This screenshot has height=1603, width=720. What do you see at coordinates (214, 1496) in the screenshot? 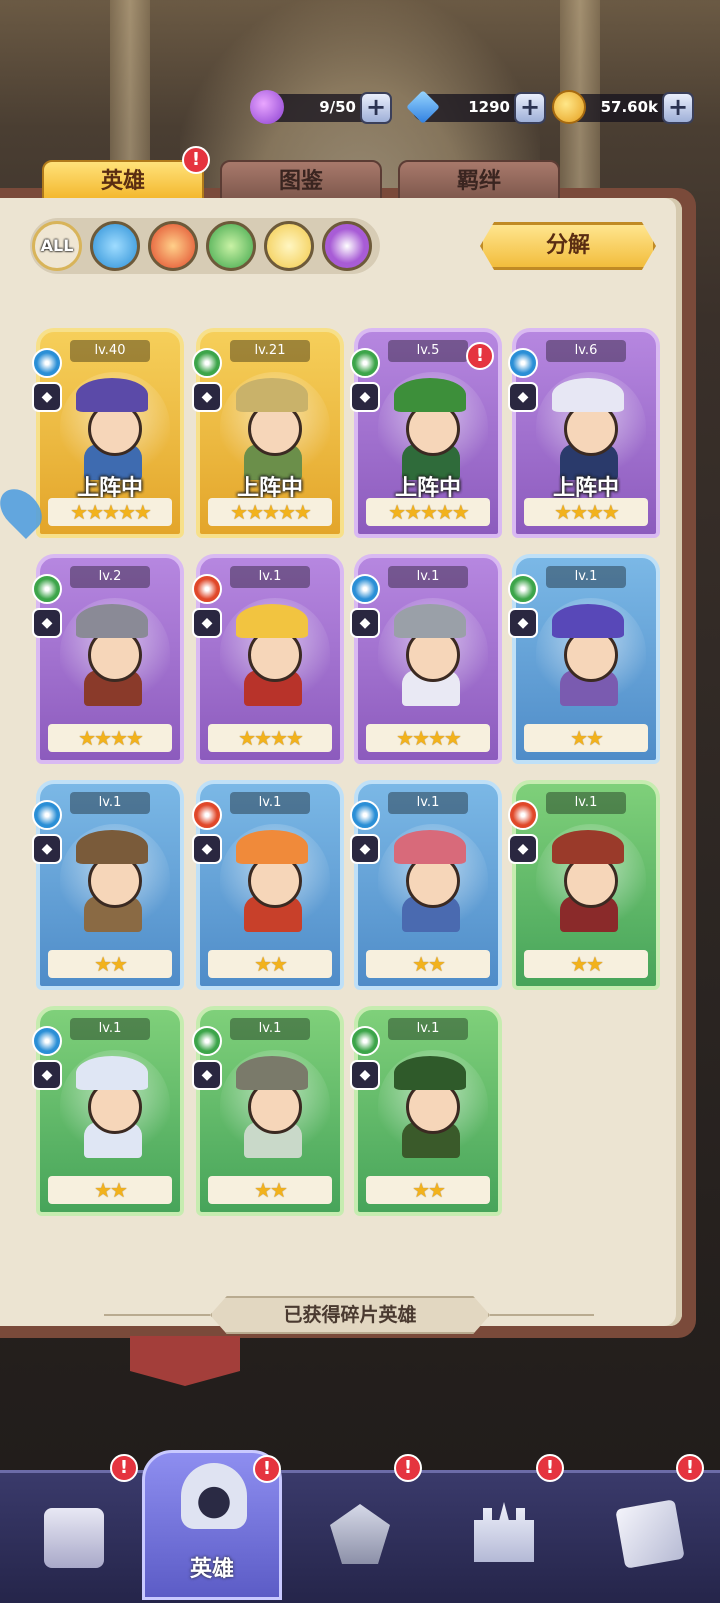
I see `helmet-icon` at bounding box center [214, 1496].